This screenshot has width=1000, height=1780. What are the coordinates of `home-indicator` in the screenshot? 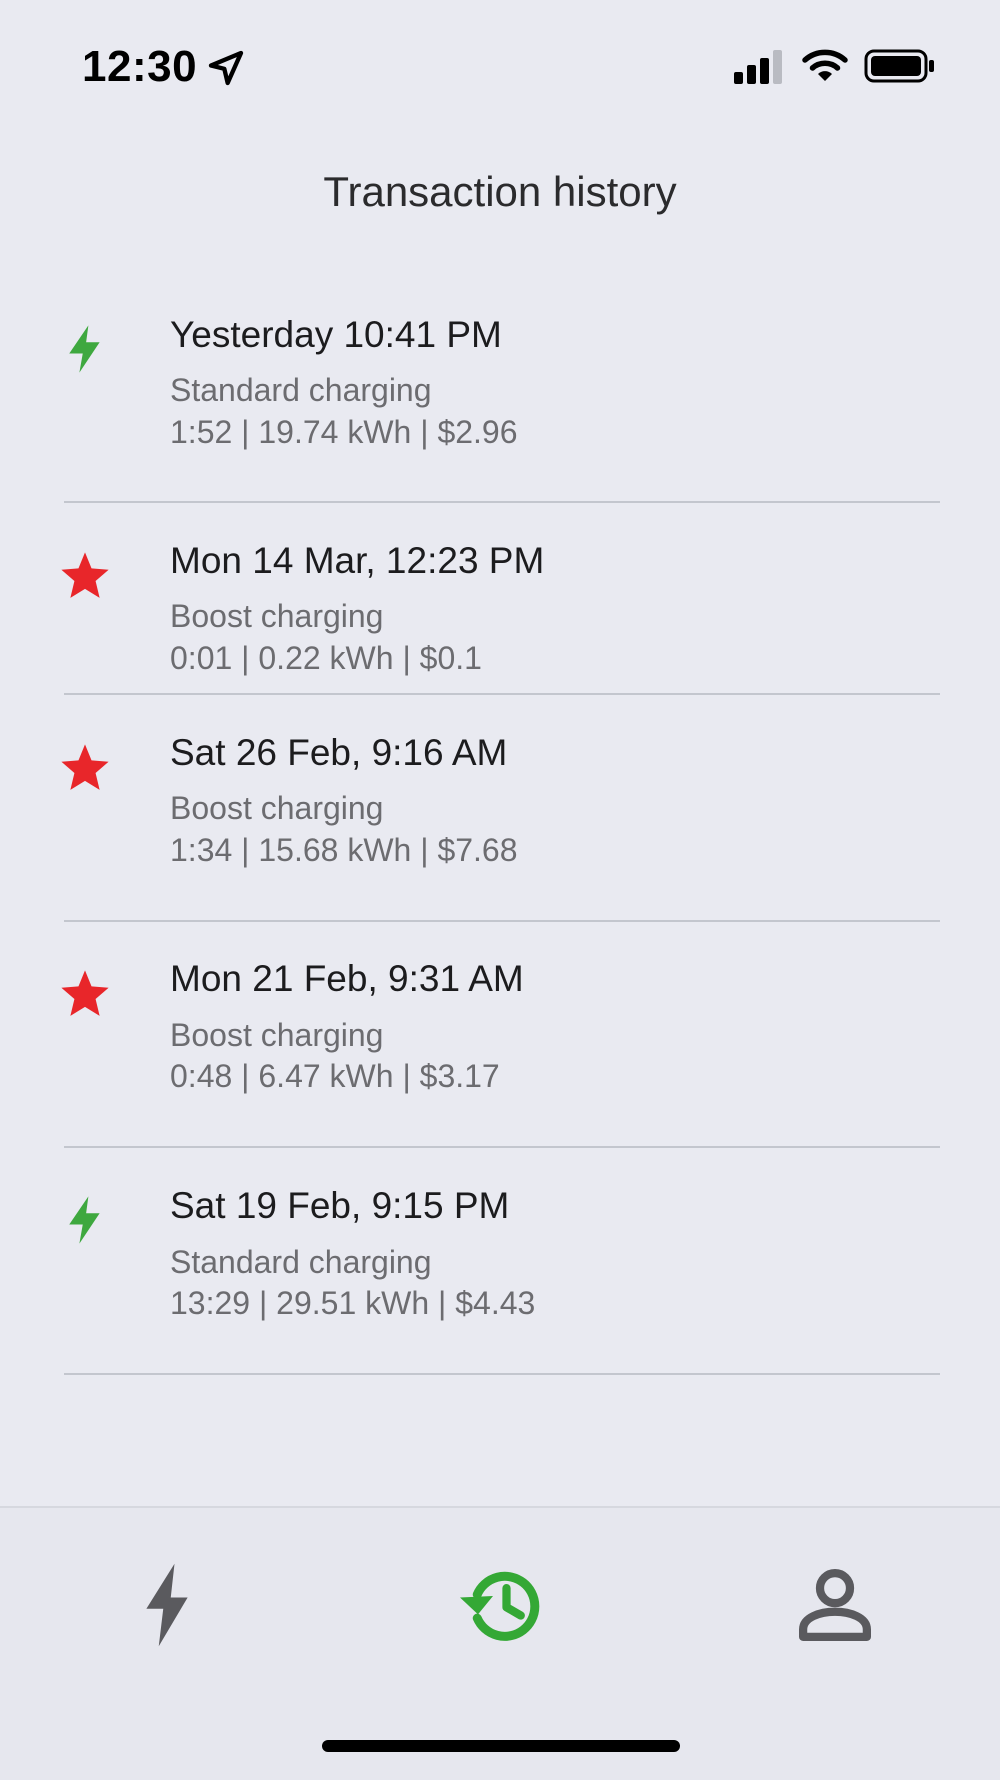 It's located at (501, 1746).